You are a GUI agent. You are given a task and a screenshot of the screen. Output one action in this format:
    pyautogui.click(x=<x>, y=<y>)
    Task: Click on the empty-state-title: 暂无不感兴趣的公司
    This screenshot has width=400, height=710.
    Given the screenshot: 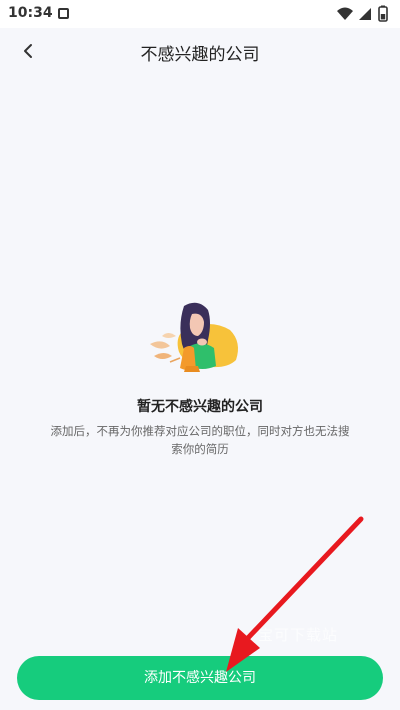 What is the action you would take?
    pyautogui.click(x=200, y=407)
    